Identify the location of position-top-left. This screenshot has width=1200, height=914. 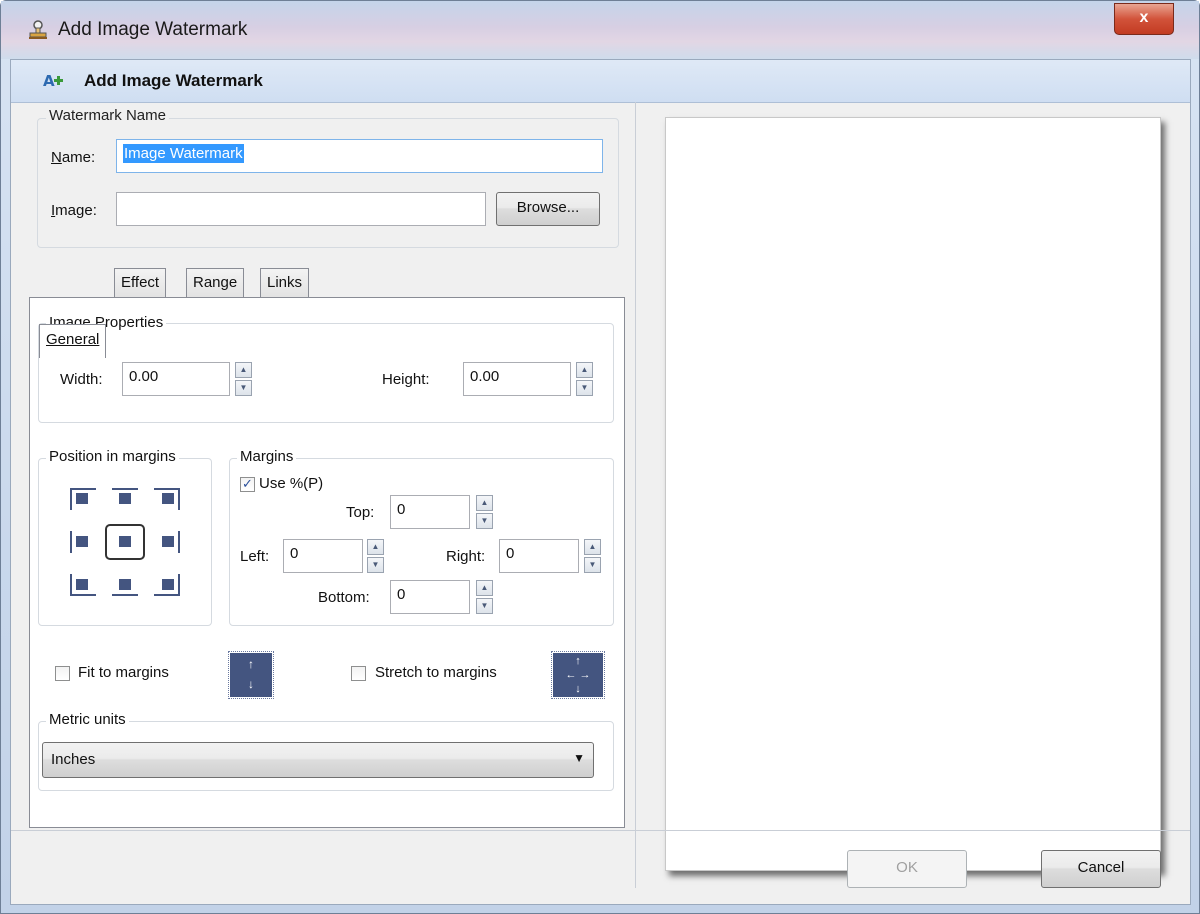
(83, 499).